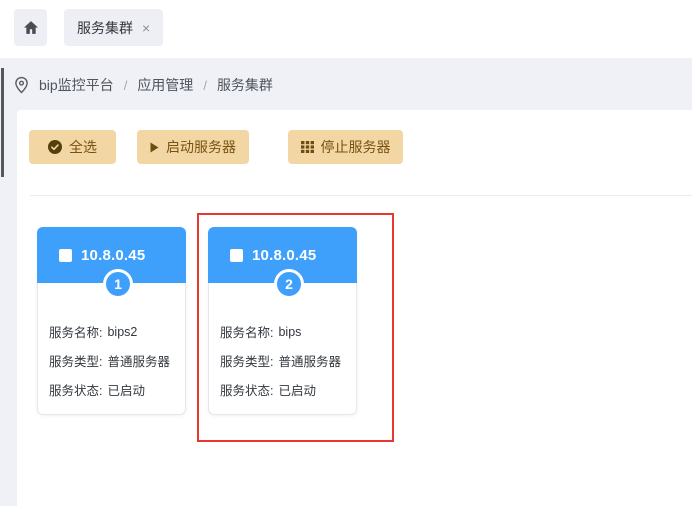 This screenshot has height=506, width=692. I want to click on server-name-row: 服务名称: bips, so click(280, 331).